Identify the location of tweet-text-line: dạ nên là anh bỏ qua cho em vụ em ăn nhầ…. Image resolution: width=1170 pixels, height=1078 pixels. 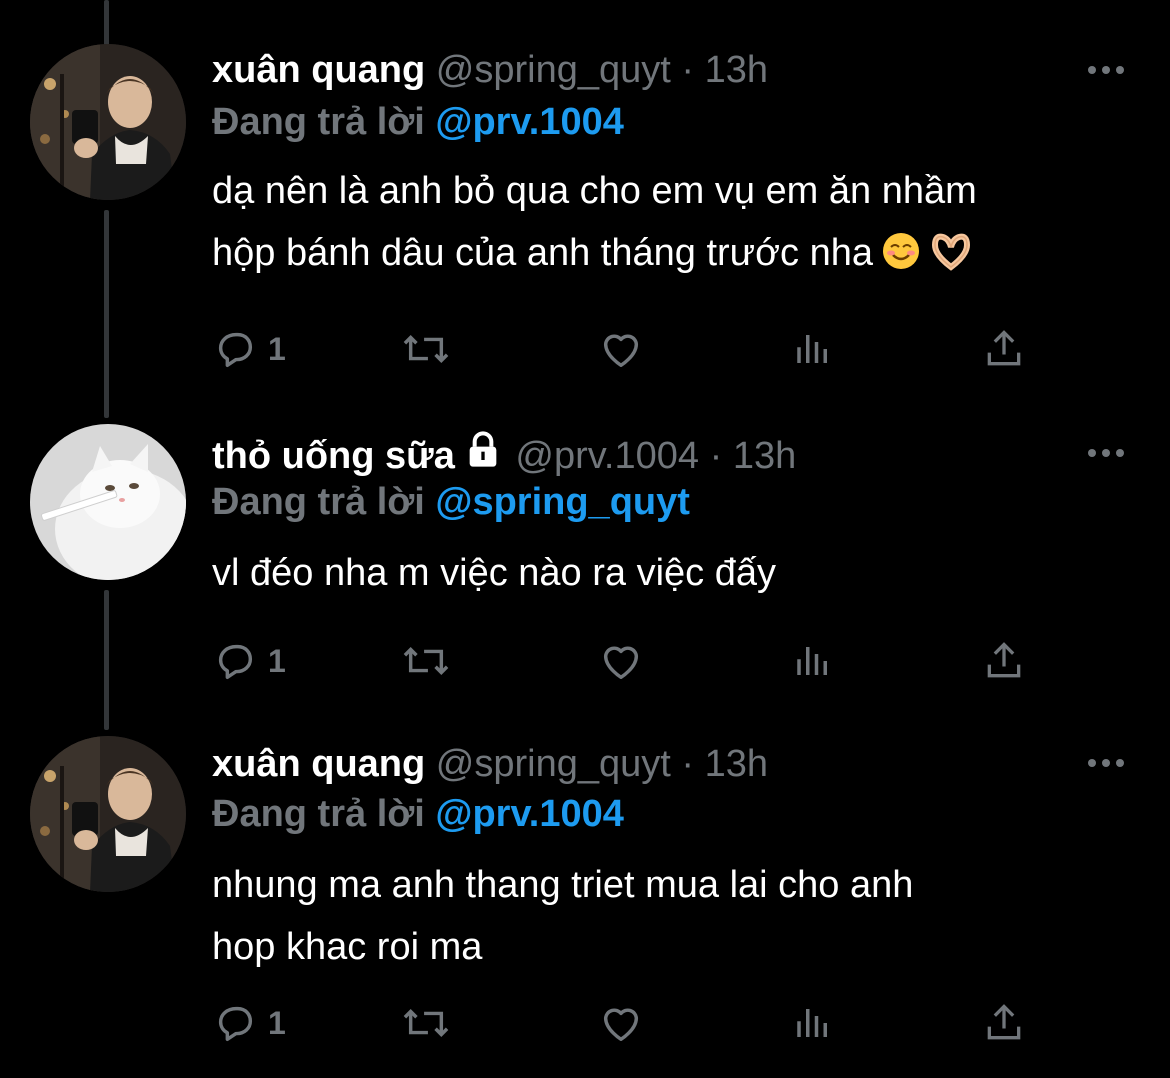
(594, 191).